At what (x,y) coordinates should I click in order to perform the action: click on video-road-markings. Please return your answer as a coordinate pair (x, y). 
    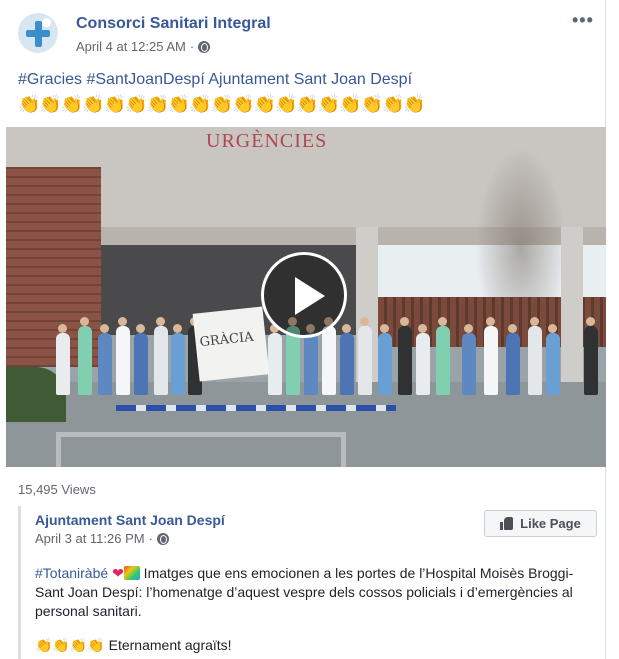
    Looking at the image, I should click on (256, 408).